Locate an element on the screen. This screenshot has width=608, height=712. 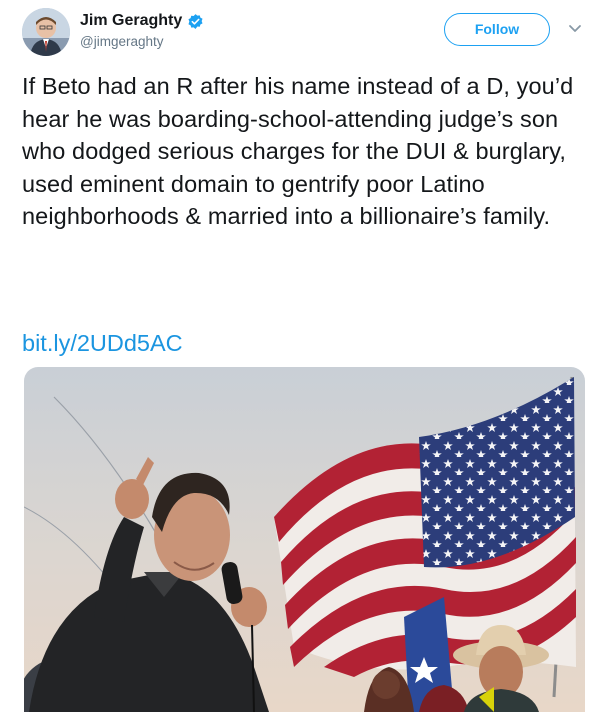
user-handle: @jimgeraghty is located at coordinates (142, 41).